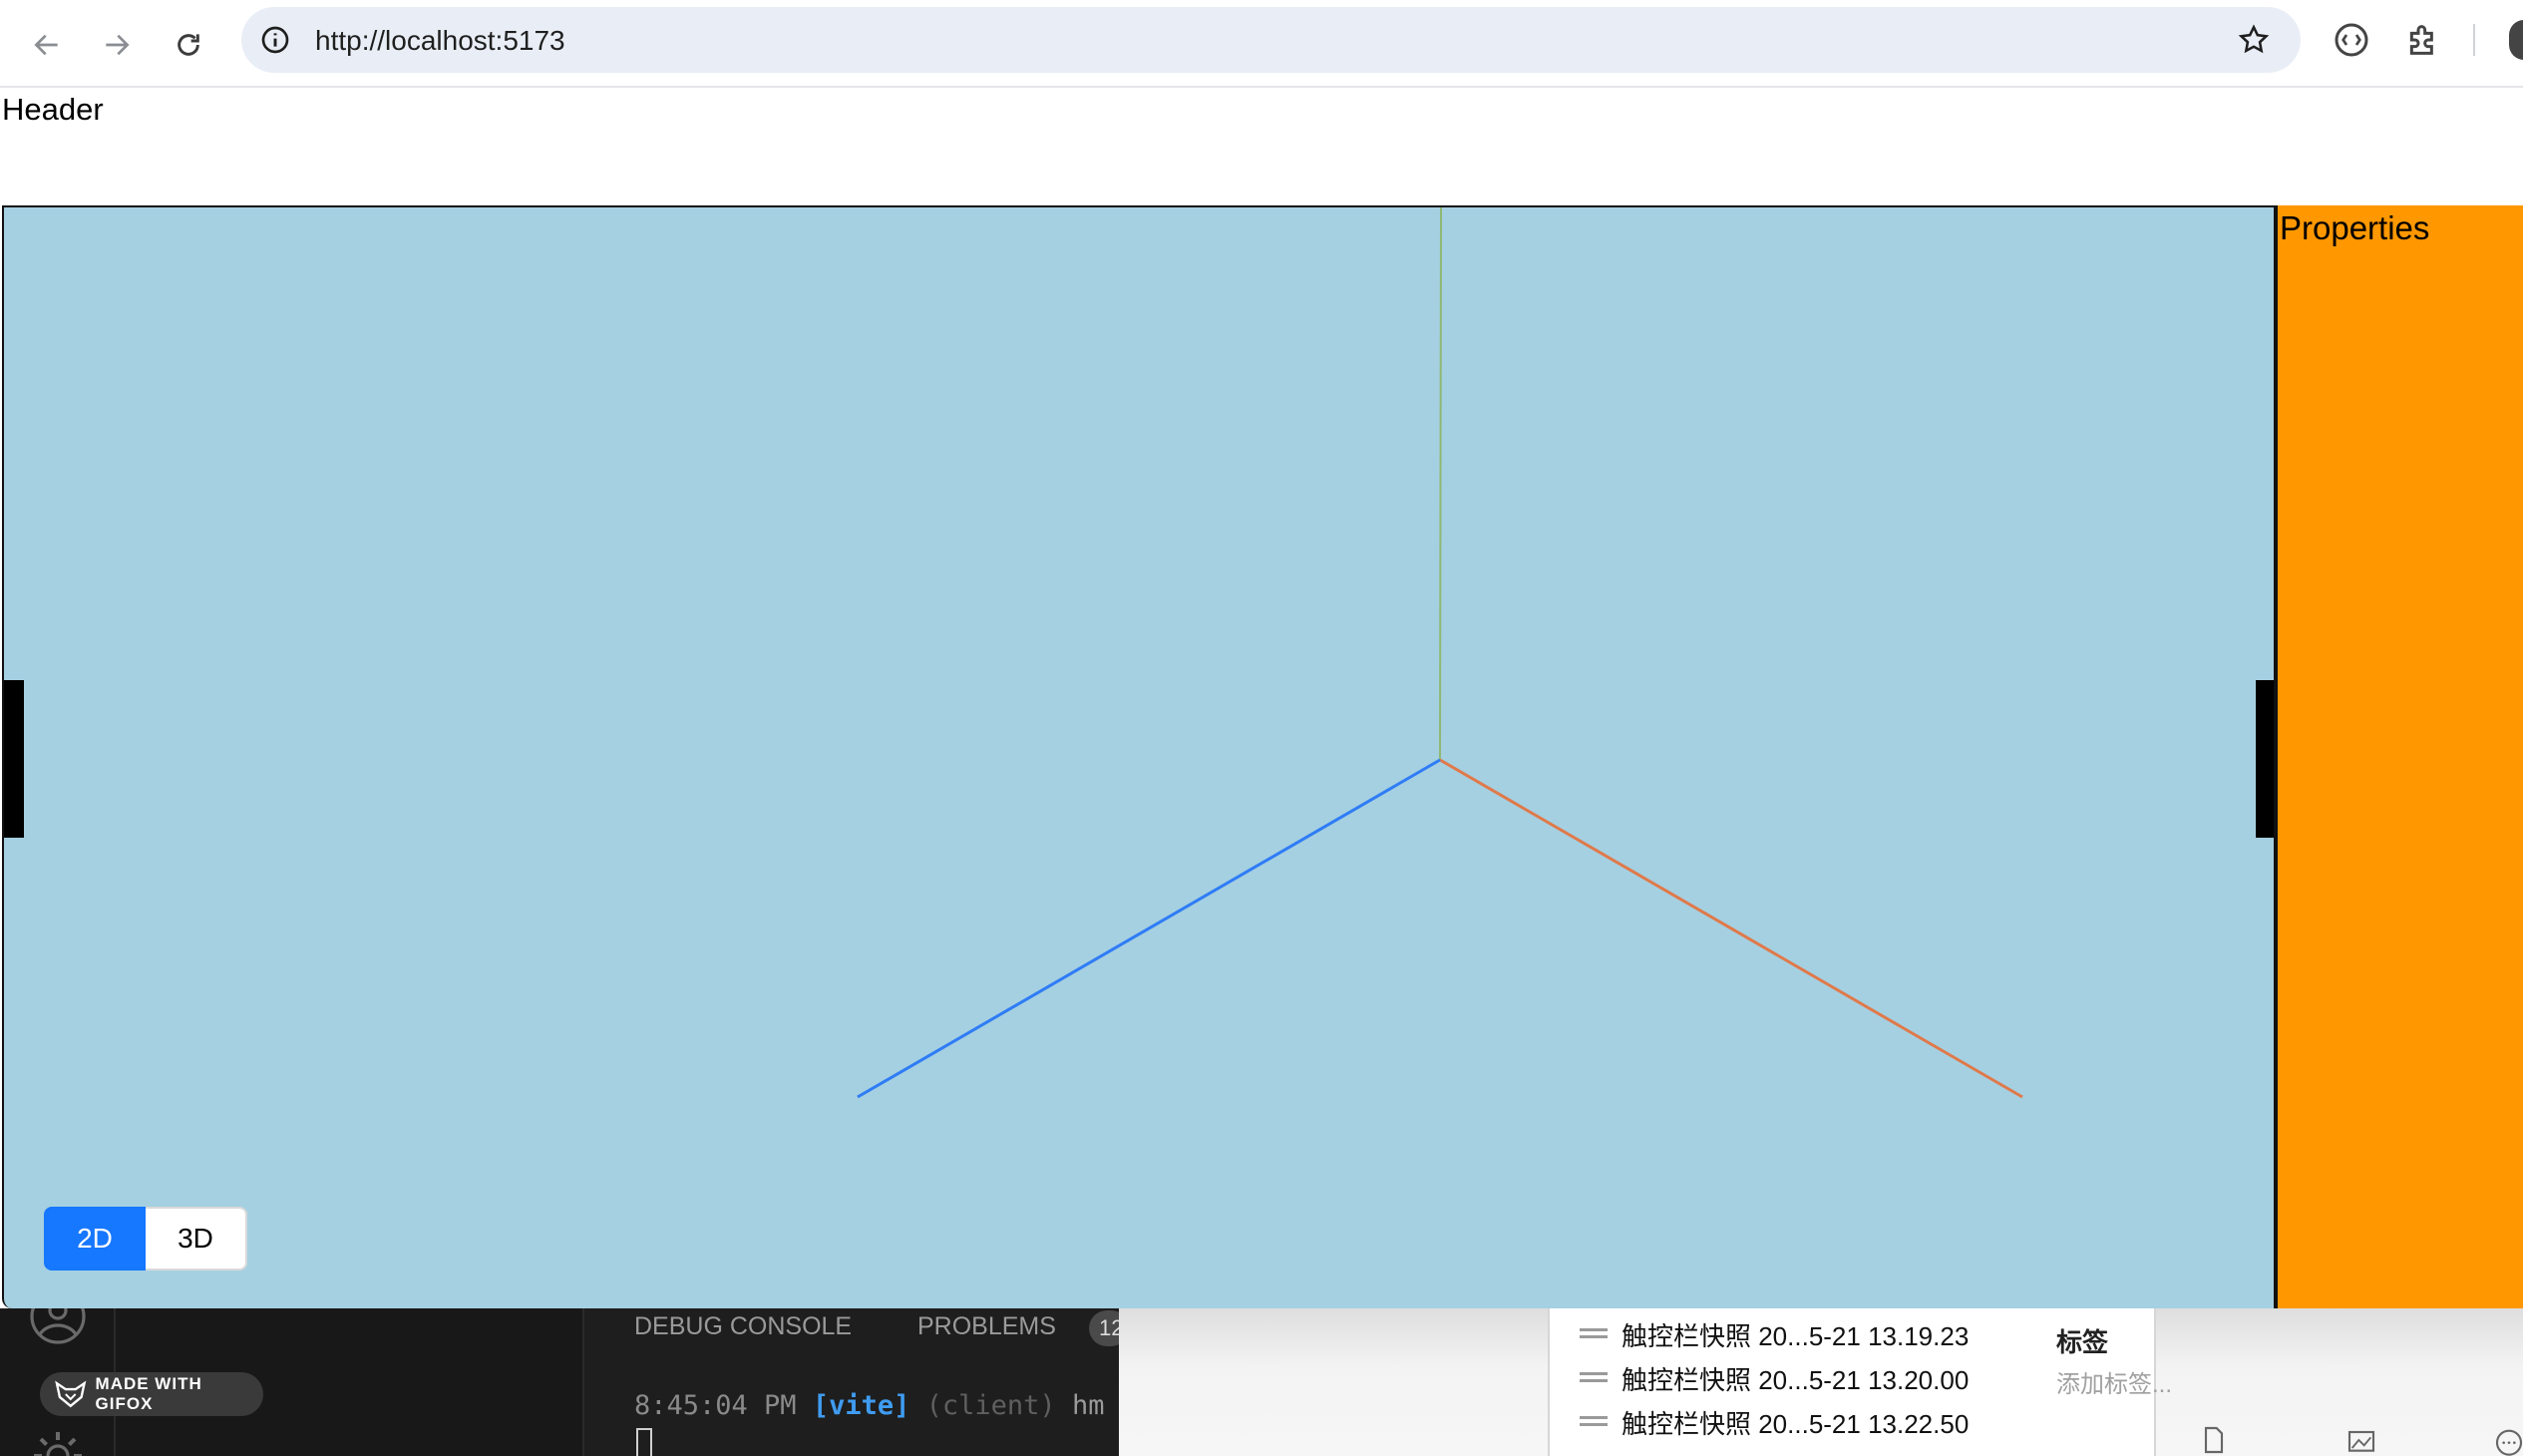 Image resolution: width=2523 pixels, height=1456 pixels. I want to click on document-icon, so click(2214, 1440).